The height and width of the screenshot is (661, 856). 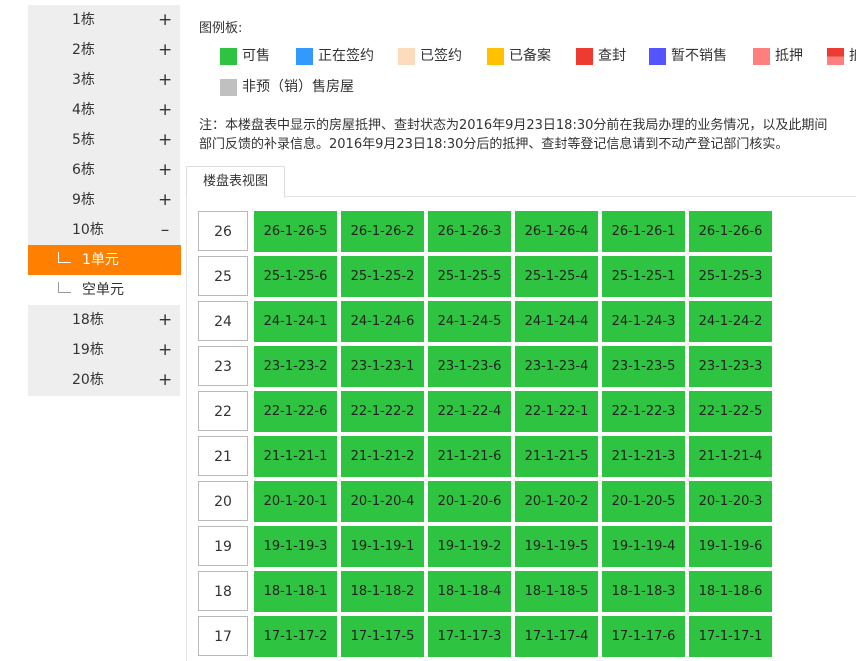 I want to click on unit-cell: 18-1-18-2, so click(x=382, y=591).